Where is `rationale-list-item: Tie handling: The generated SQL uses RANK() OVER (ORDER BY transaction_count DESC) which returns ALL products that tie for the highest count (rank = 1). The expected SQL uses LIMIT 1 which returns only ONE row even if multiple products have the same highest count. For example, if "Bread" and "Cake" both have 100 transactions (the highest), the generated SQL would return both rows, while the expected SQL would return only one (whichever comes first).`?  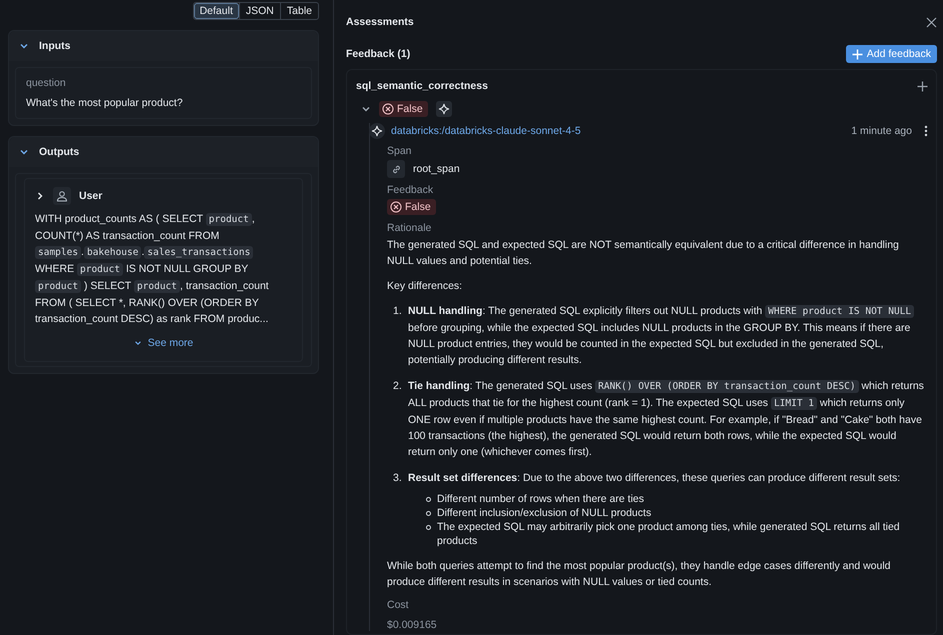
rationale-list-item: Tie handling: The generated SQL uses RANK() OVER (ORDER BY transaction_count DESC) which returns ALL products that tie for the highest count (rank = 1). The expected SQL uses LIMIT 1 which returns only ONE row even if multiple products have the same highest count. For example, if "Bread" and "Cake" both have 100 transactions (the highest), the generated SQL would return both rows, while the expected SQL would return only one (whichever comes first). is located at coordinates (666, 419).